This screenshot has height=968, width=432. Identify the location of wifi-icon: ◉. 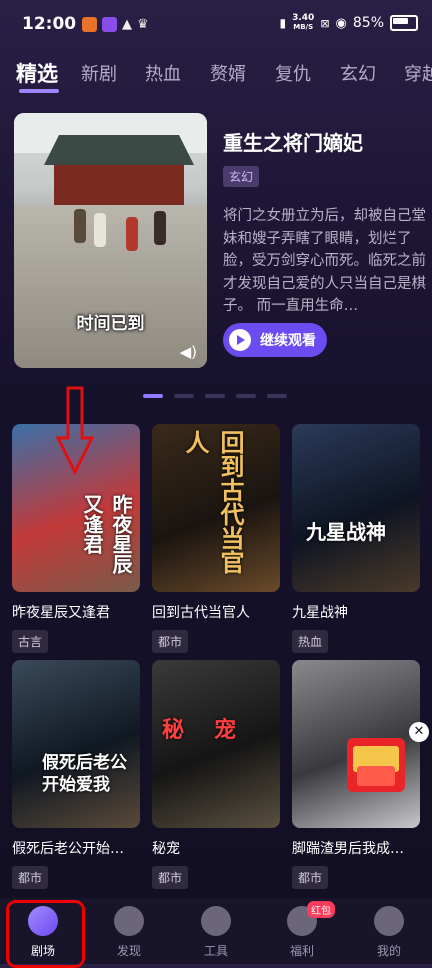
(341, 23).